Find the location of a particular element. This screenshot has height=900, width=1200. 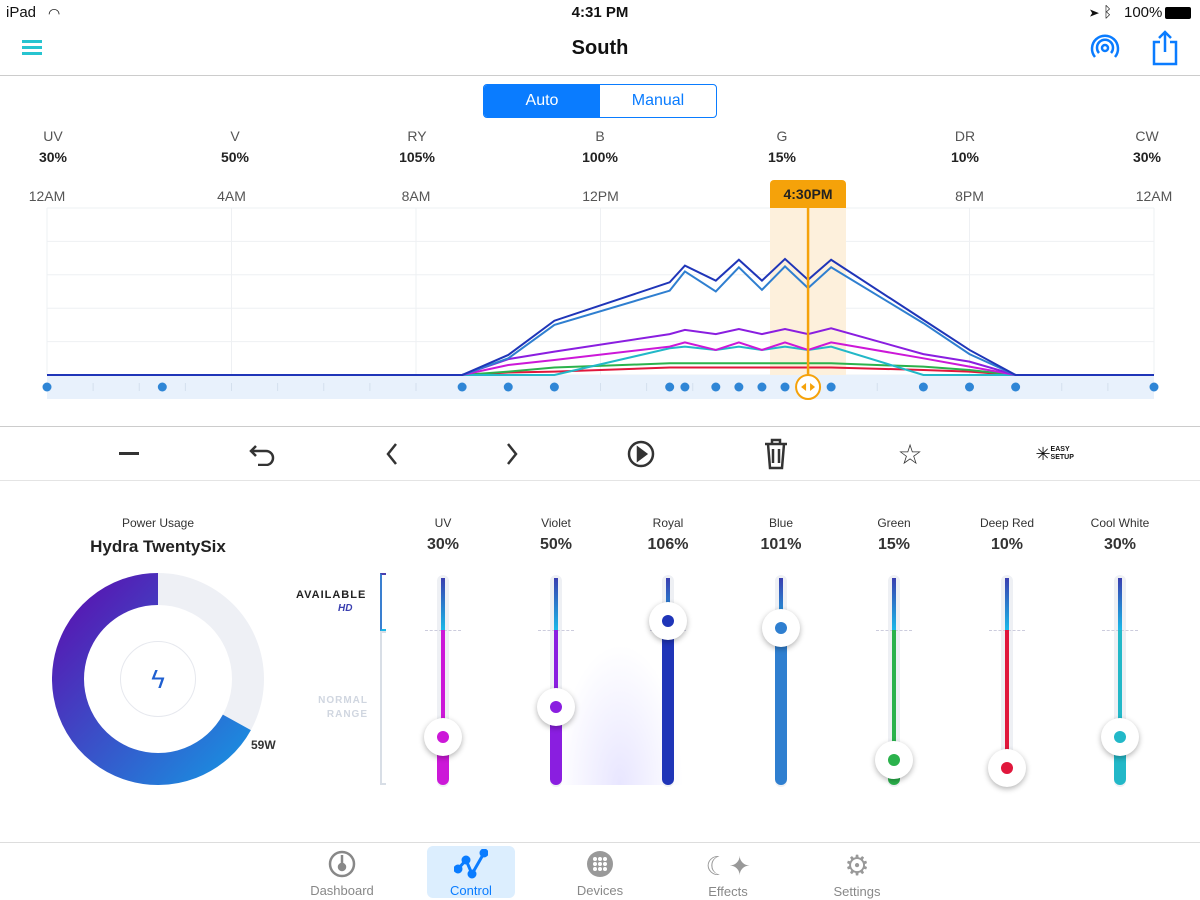

channel-value: 100% is located at coordinates (600, 157).